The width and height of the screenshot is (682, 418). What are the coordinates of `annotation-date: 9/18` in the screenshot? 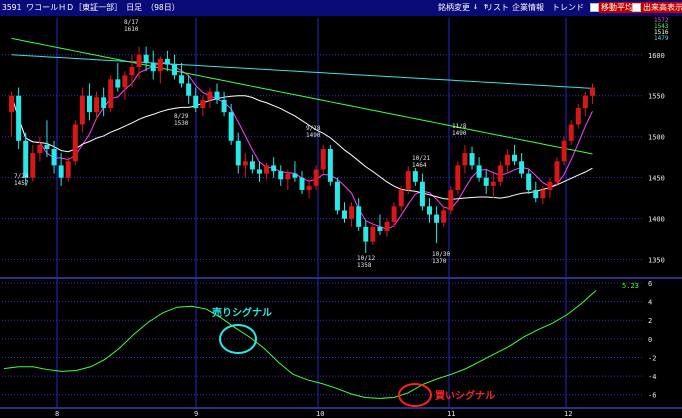 It's located at (313, 128).